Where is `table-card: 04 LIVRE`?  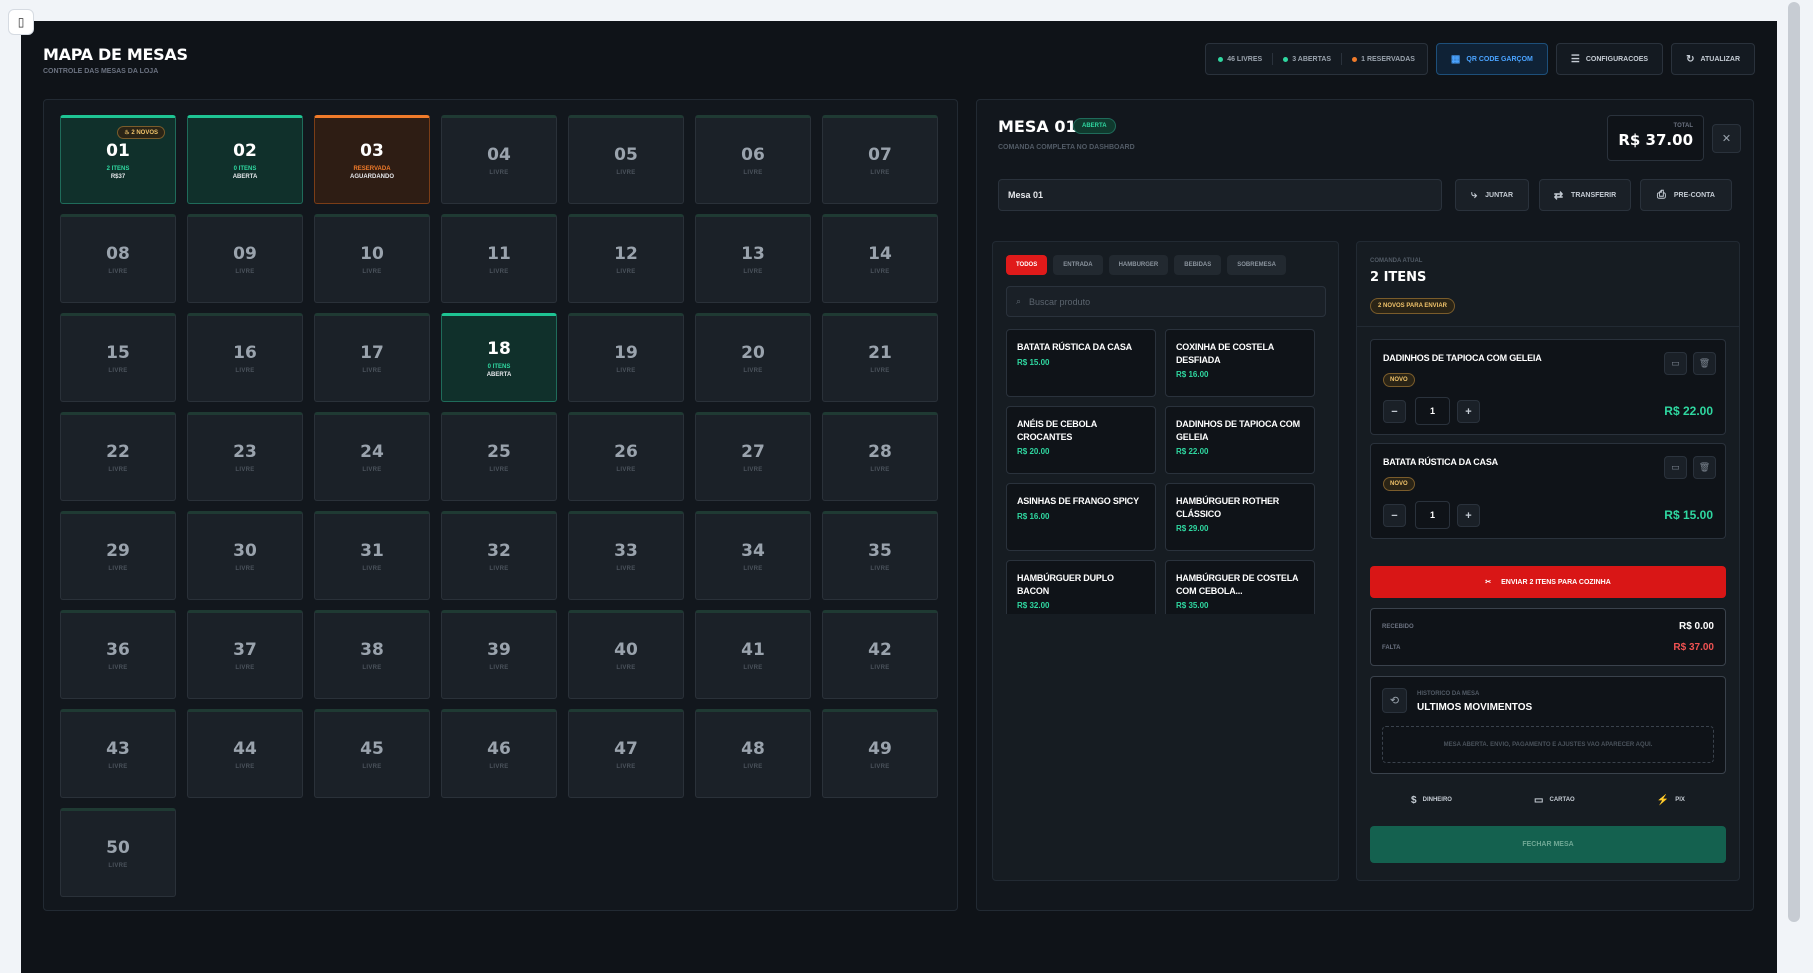 table-card: 04 LIVRE is located at coordinates (499, 159).